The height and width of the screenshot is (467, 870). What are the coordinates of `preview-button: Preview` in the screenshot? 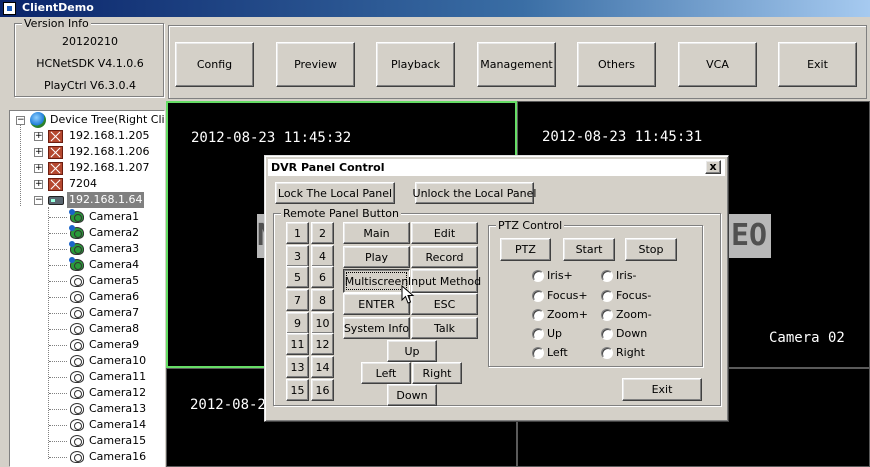 It's located at (315, 64).